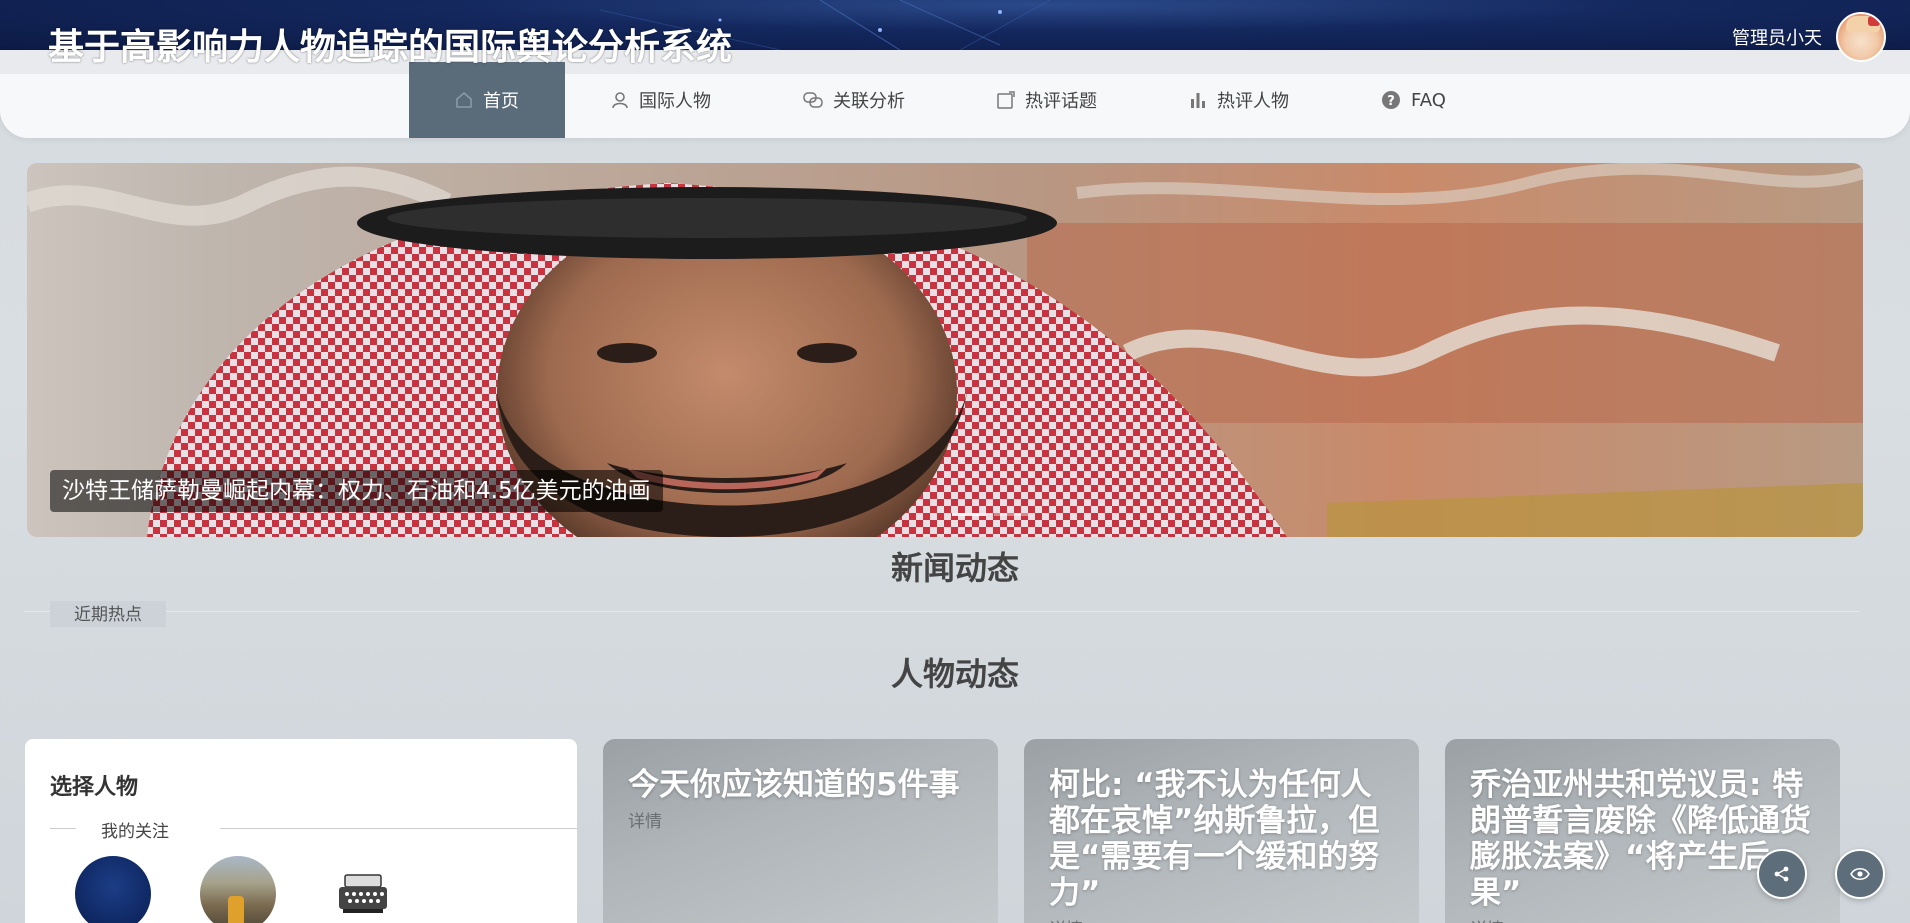 The image size is (1910, 923). I want to click on typewriter-icon, so click(363, 893).